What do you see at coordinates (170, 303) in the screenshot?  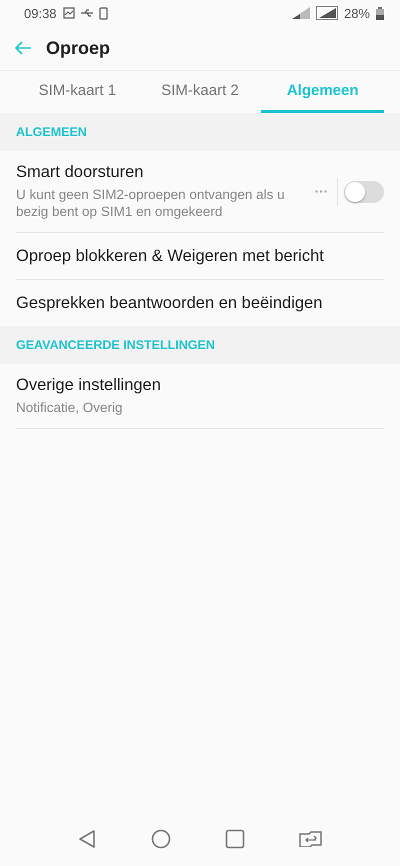 I see `item-title: Gesprekken beantwoorden en beëindigen` at bounding box center [170, 303].